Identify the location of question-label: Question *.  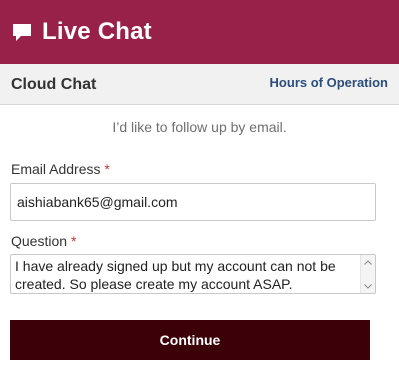
(43, 241).